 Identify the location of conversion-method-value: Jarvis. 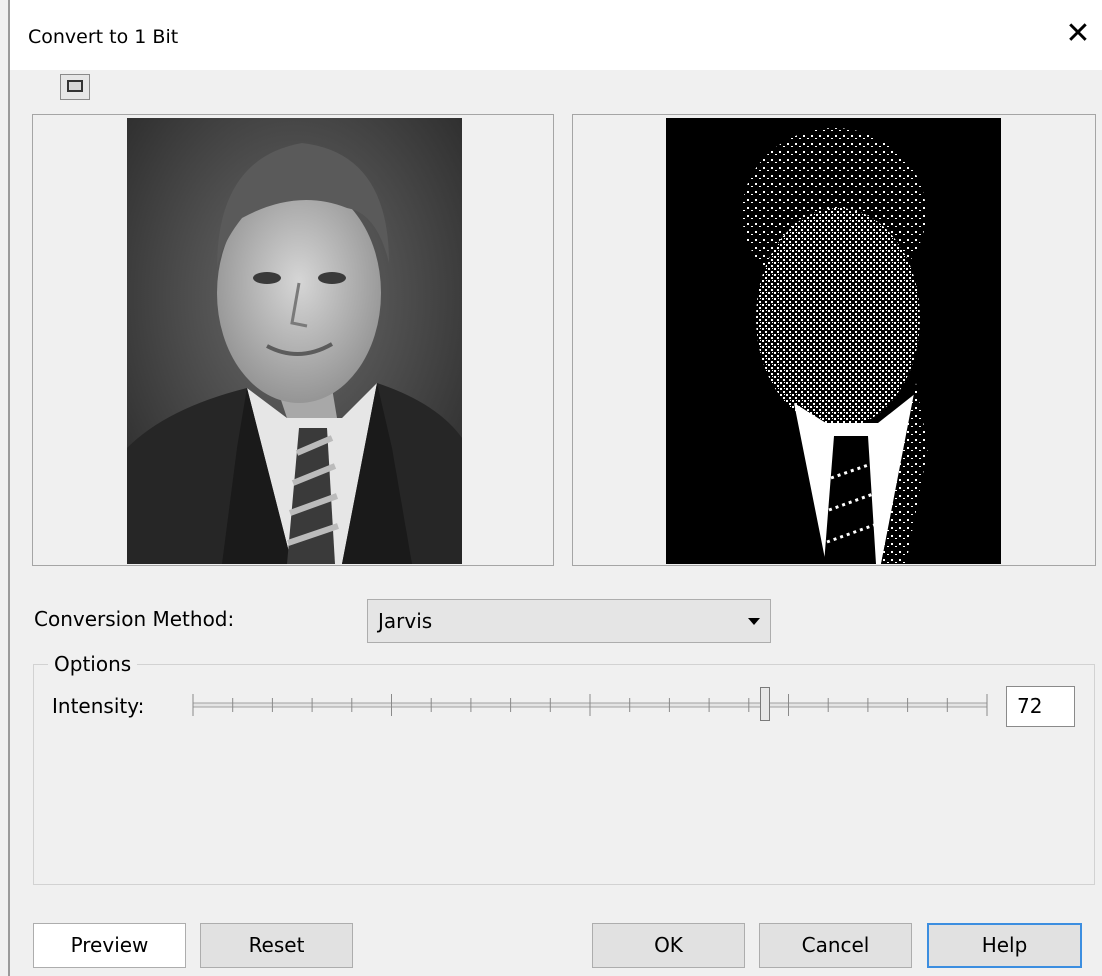
(405, 621).